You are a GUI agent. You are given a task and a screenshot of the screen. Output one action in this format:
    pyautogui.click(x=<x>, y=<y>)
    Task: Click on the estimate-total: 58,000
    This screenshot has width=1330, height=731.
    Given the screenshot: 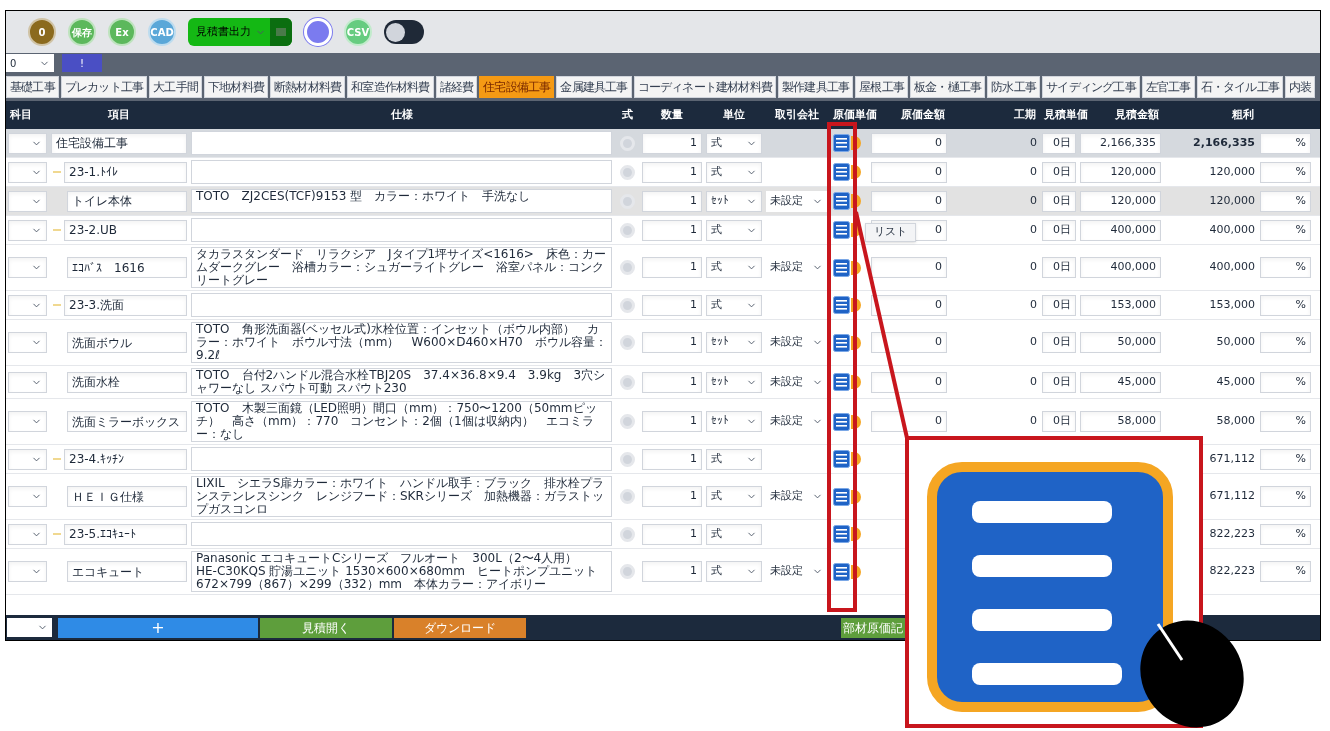 What is the action you would take?
    pyautogui.click(x=1235, y=421)
    